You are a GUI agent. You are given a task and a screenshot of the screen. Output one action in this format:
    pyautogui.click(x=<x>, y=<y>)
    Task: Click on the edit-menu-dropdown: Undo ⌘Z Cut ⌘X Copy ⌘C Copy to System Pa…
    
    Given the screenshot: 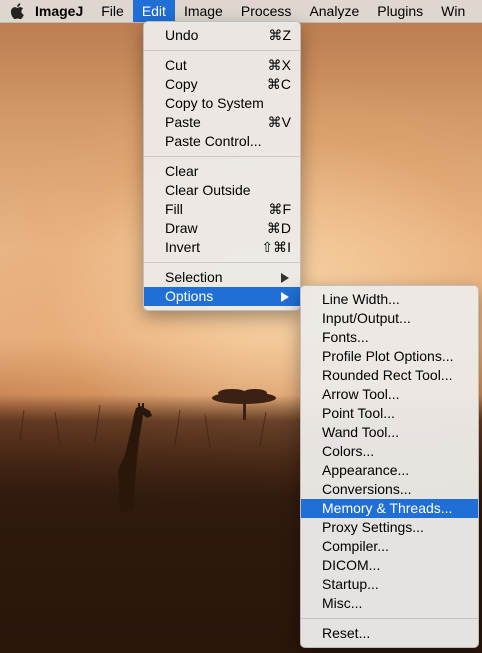 What is the action you would take?
    pyautogui.click(x=222, y=166)
    